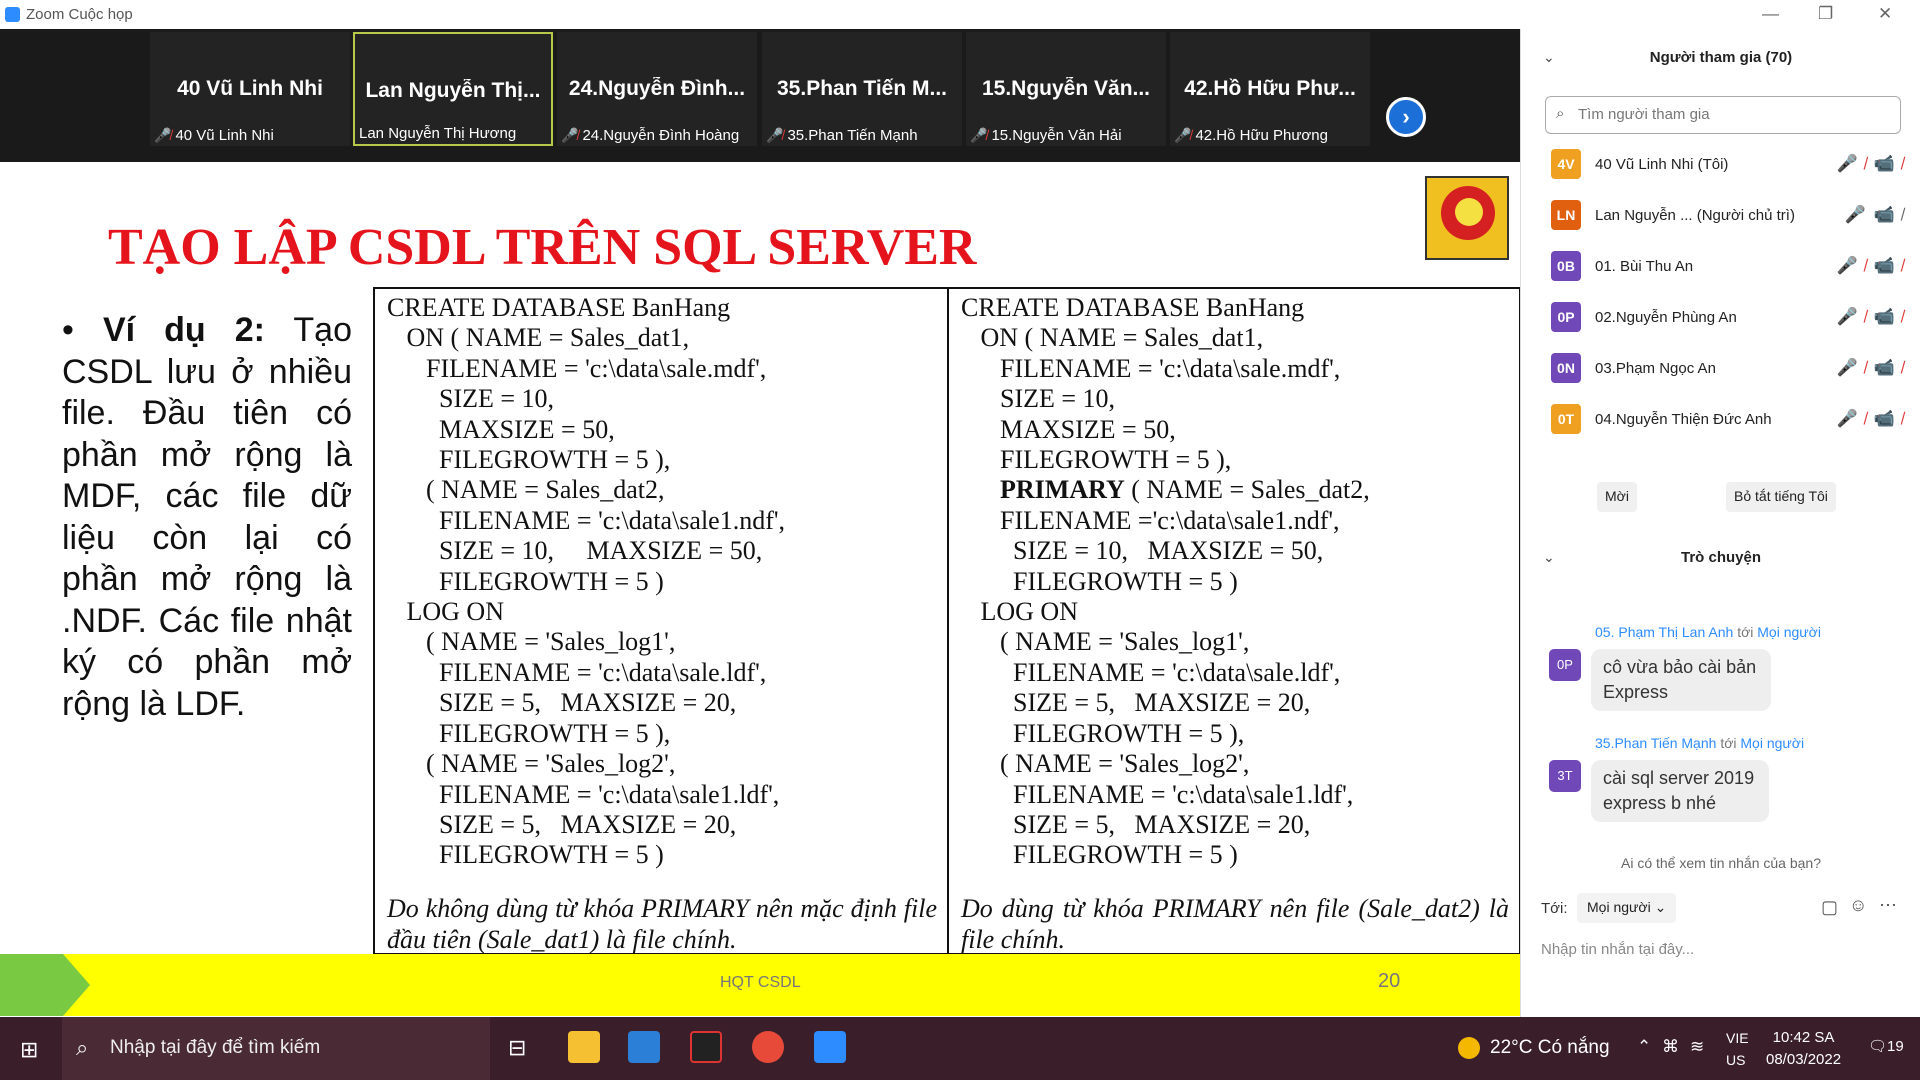 This screenshot has height=1080, width=1920. Describe the element at coordinates (1644, 266) in the screenshot. I see `participant-name: 01. Bùi Thu An` at that location.